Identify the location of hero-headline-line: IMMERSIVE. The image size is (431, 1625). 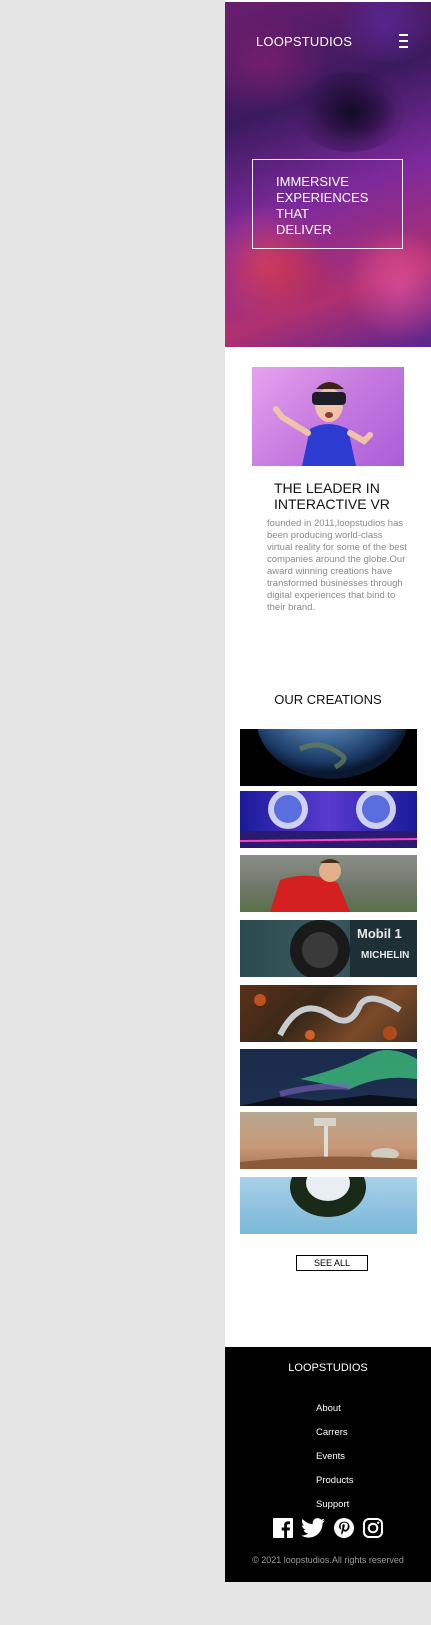
(312, 181).